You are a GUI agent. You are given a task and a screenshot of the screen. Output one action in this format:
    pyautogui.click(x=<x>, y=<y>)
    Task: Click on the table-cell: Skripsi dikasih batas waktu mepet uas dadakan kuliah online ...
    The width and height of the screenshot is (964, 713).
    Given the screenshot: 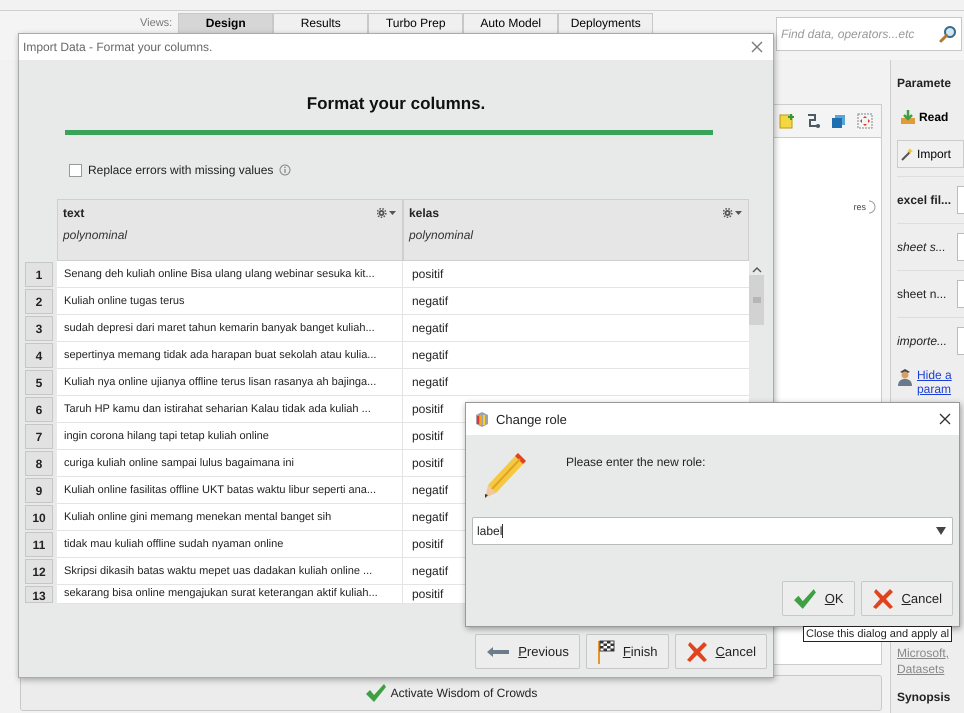 What is the action you would take?
    pyautogui.click(x=230, y=571)
    